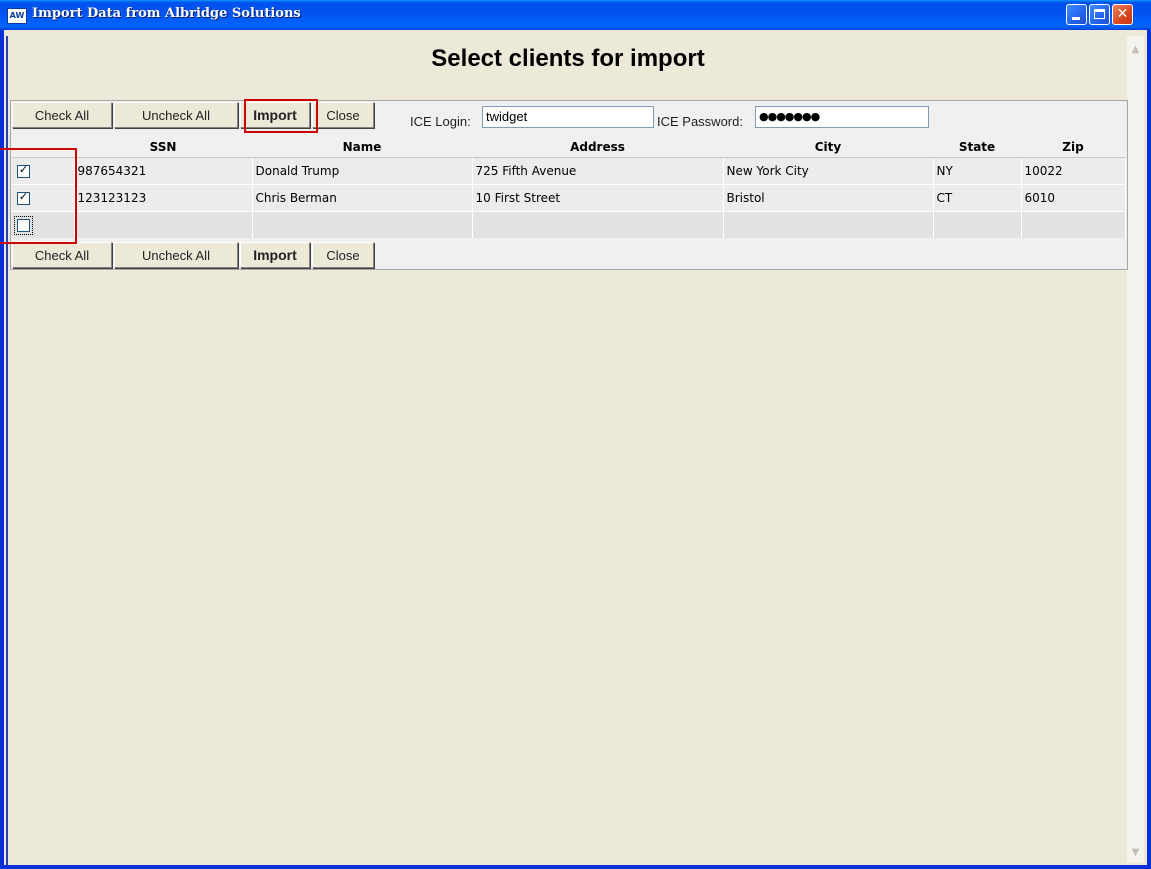 This screenshot has height=869, width=1151. Describe the element at coordinates (362, 147) in the screenshot. I see `column-header-name: Name` at that location.